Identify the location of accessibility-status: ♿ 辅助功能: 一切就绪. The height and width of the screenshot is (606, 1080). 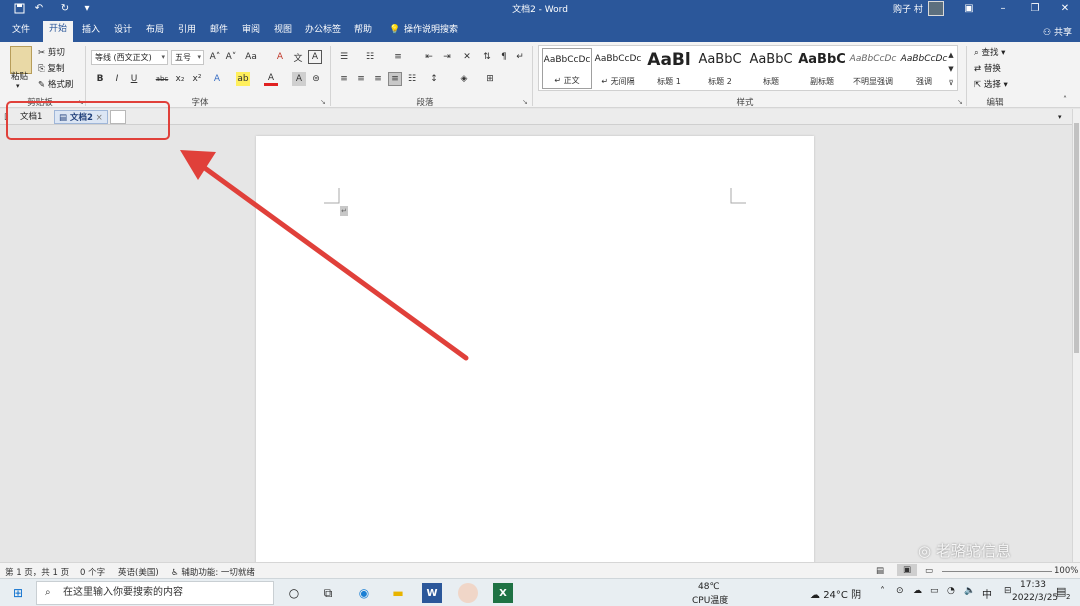
(213, 572).